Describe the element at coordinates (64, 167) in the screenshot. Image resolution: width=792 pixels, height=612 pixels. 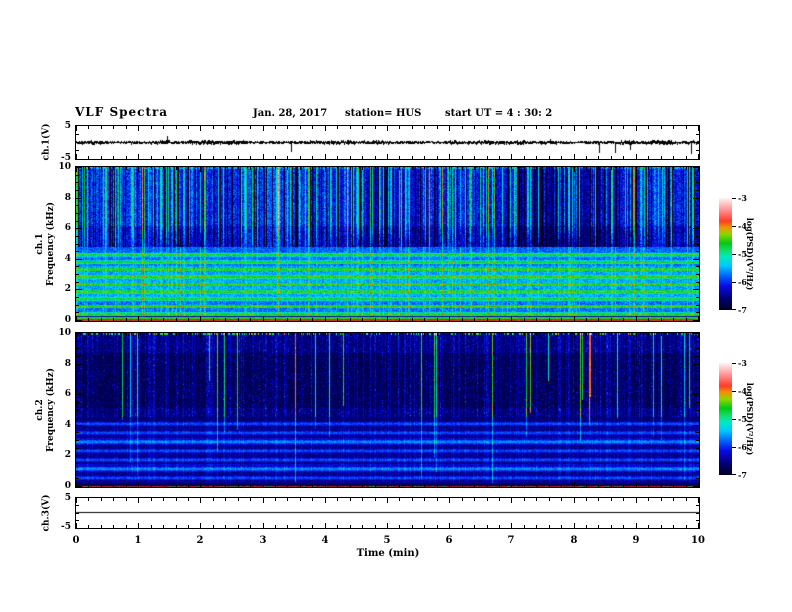
I see `freq-tick-label: 10` at that location.